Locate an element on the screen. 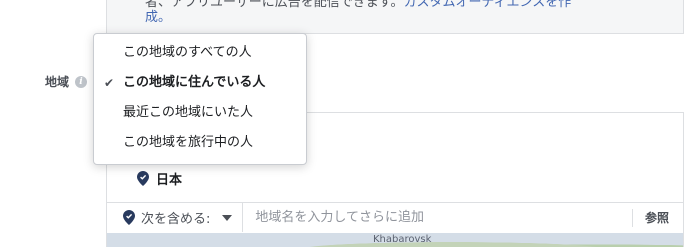  custom-audience-link-continued: 成。 is located at coordinates (158, 17).